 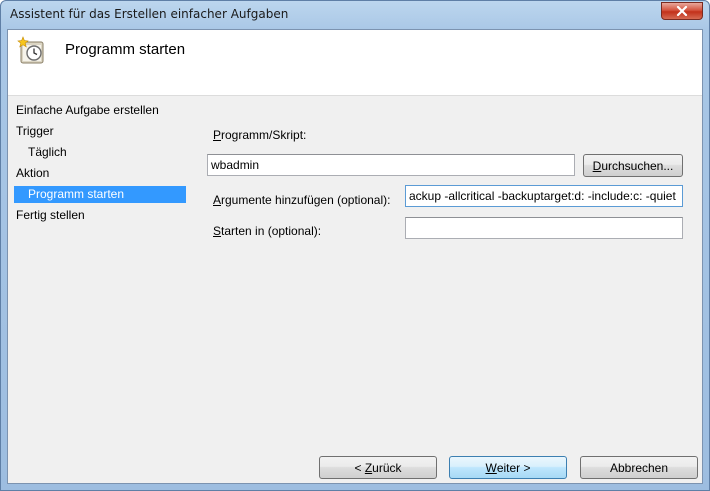 What do you see at coordinates (639, 467) in the screenshot?
I see `cancel-button: Abbrechen` at bounding box center [639, 467].